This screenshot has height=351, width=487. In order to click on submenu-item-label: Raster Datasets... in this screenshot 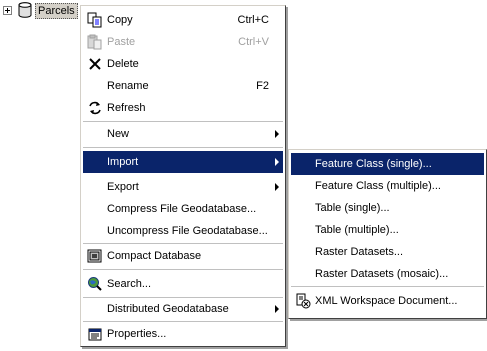, I will do `click(359, 252)`.